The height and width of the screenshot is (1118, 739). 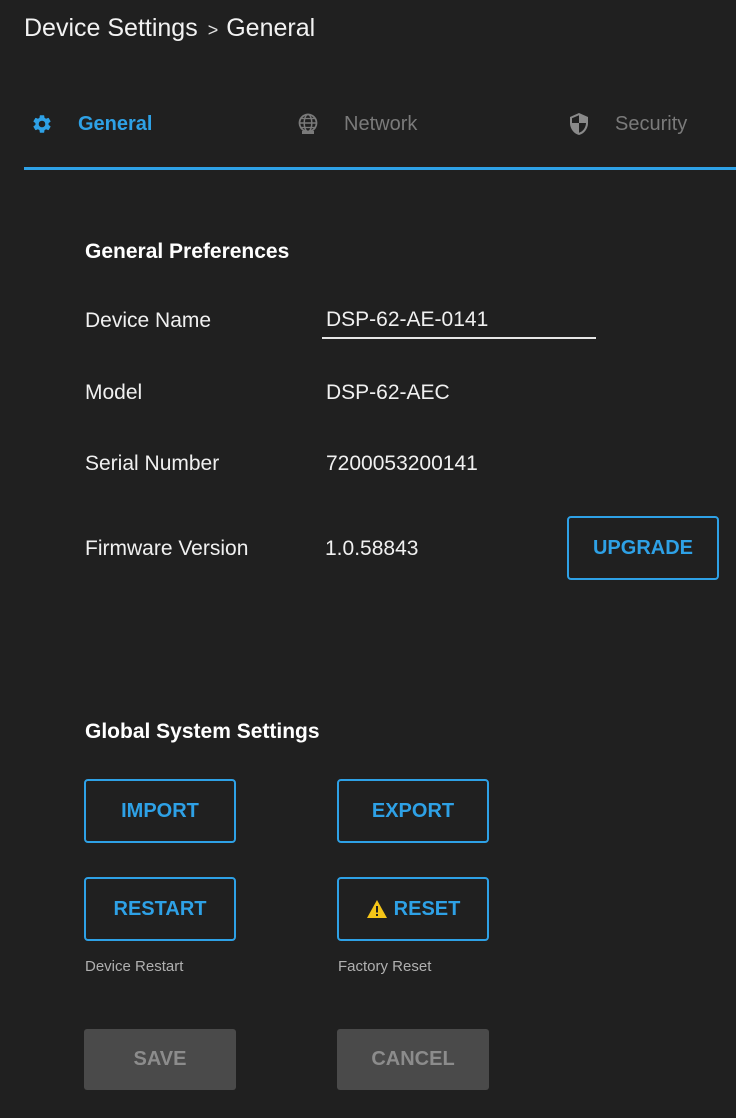 I want to click on breadcrumb-current: General, so click(x=271, y=28).